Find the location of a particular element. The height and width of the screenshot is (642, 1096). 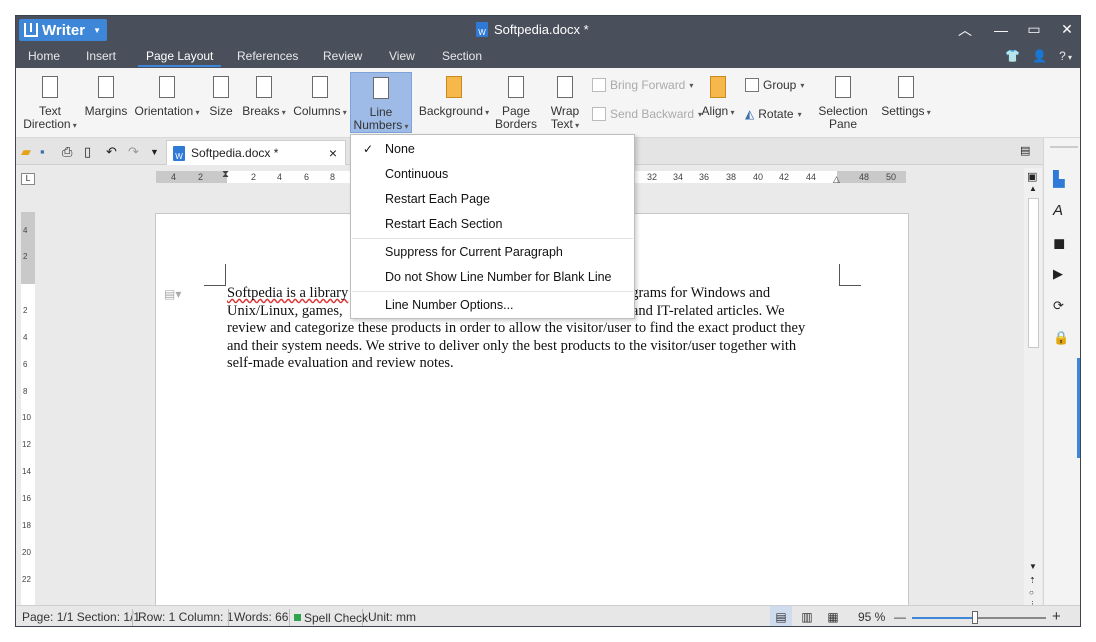

menu-item-restart-each-page: Restart Each Page is located at coordinates (492, 199).